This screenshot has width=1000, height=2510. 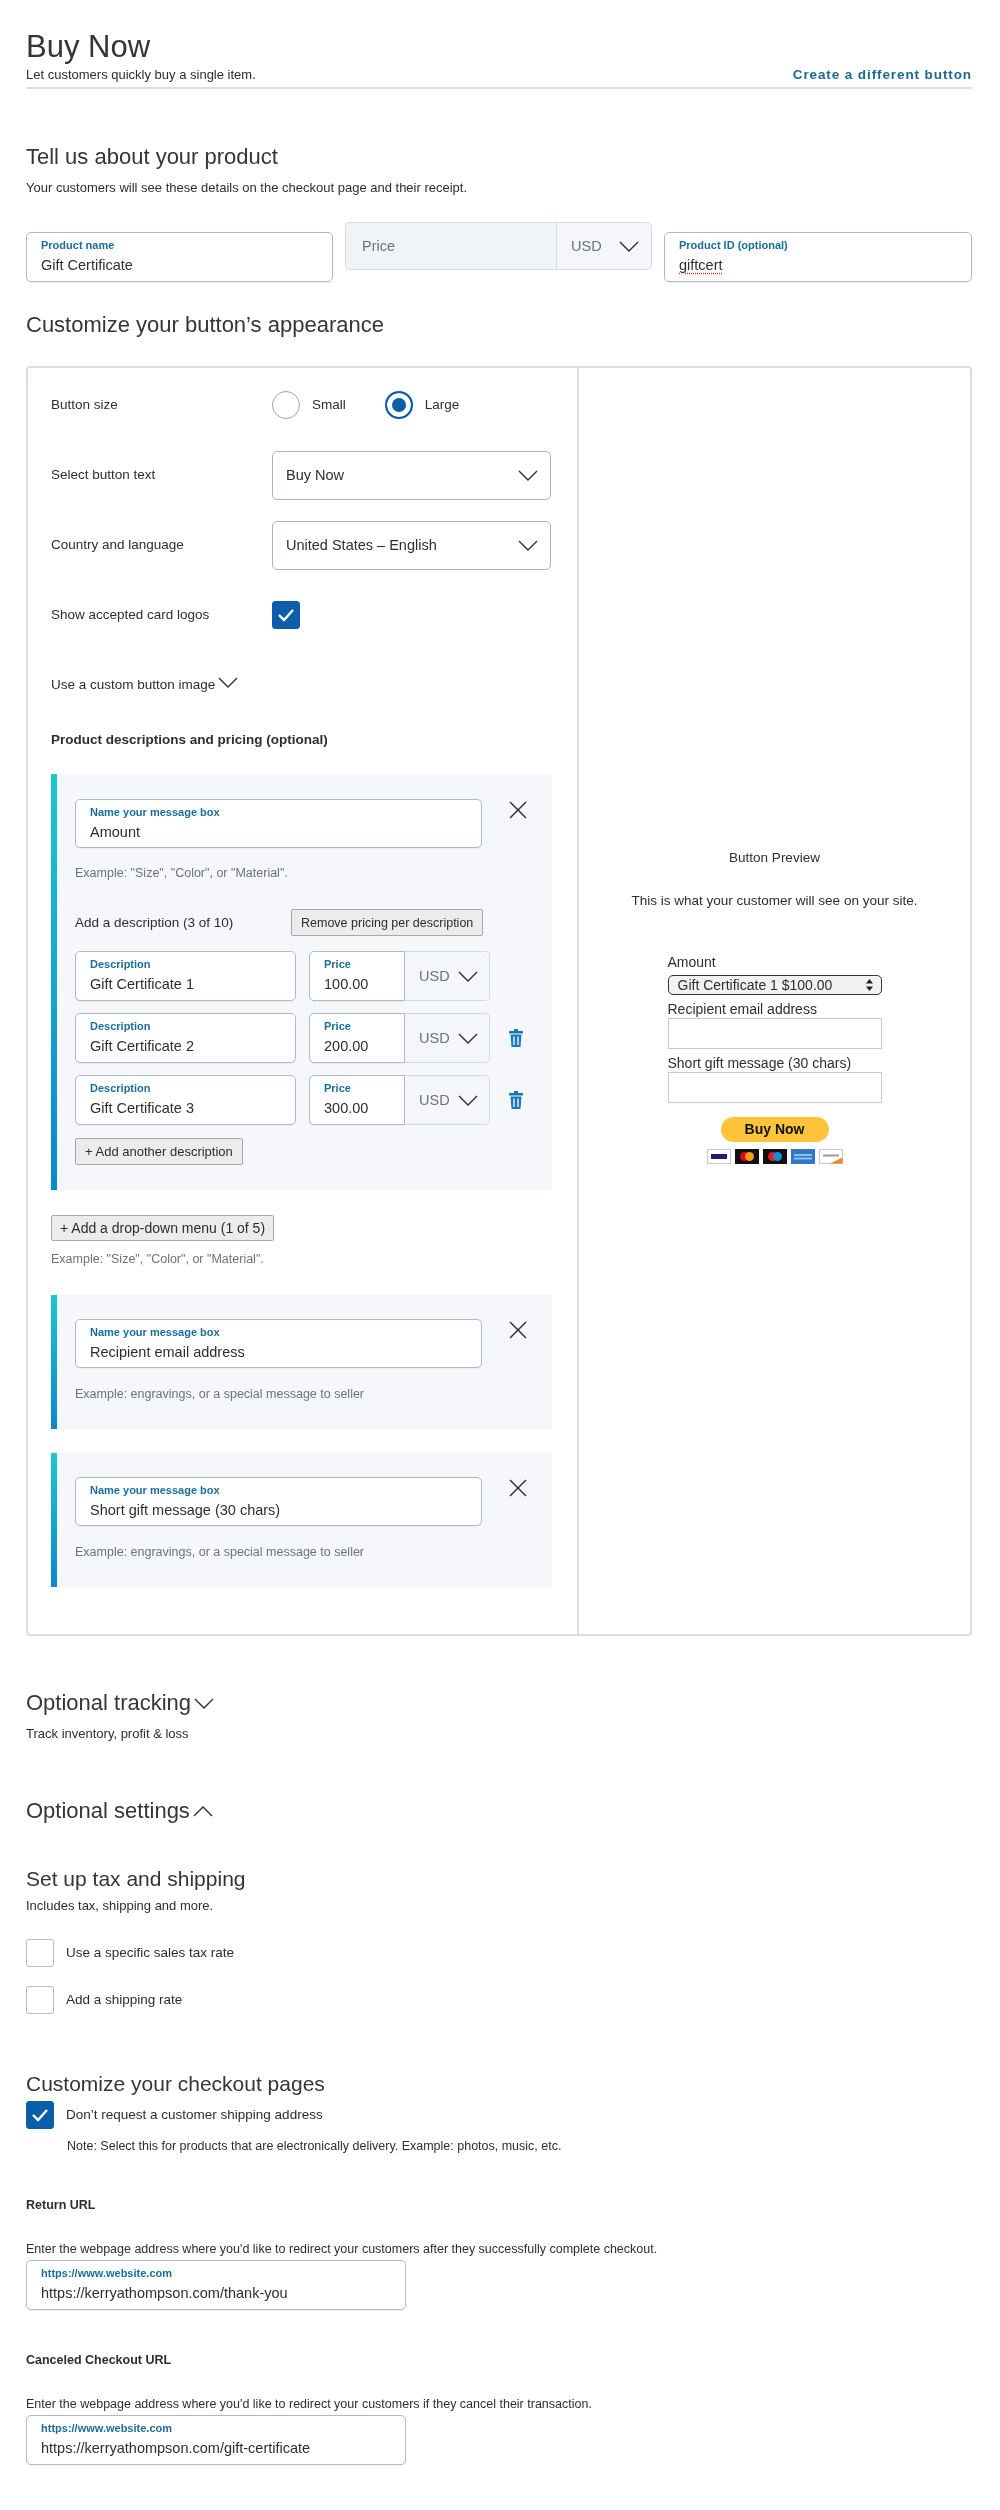 I want to click on up-down-arrows-icon, so click(x=869, y=984).